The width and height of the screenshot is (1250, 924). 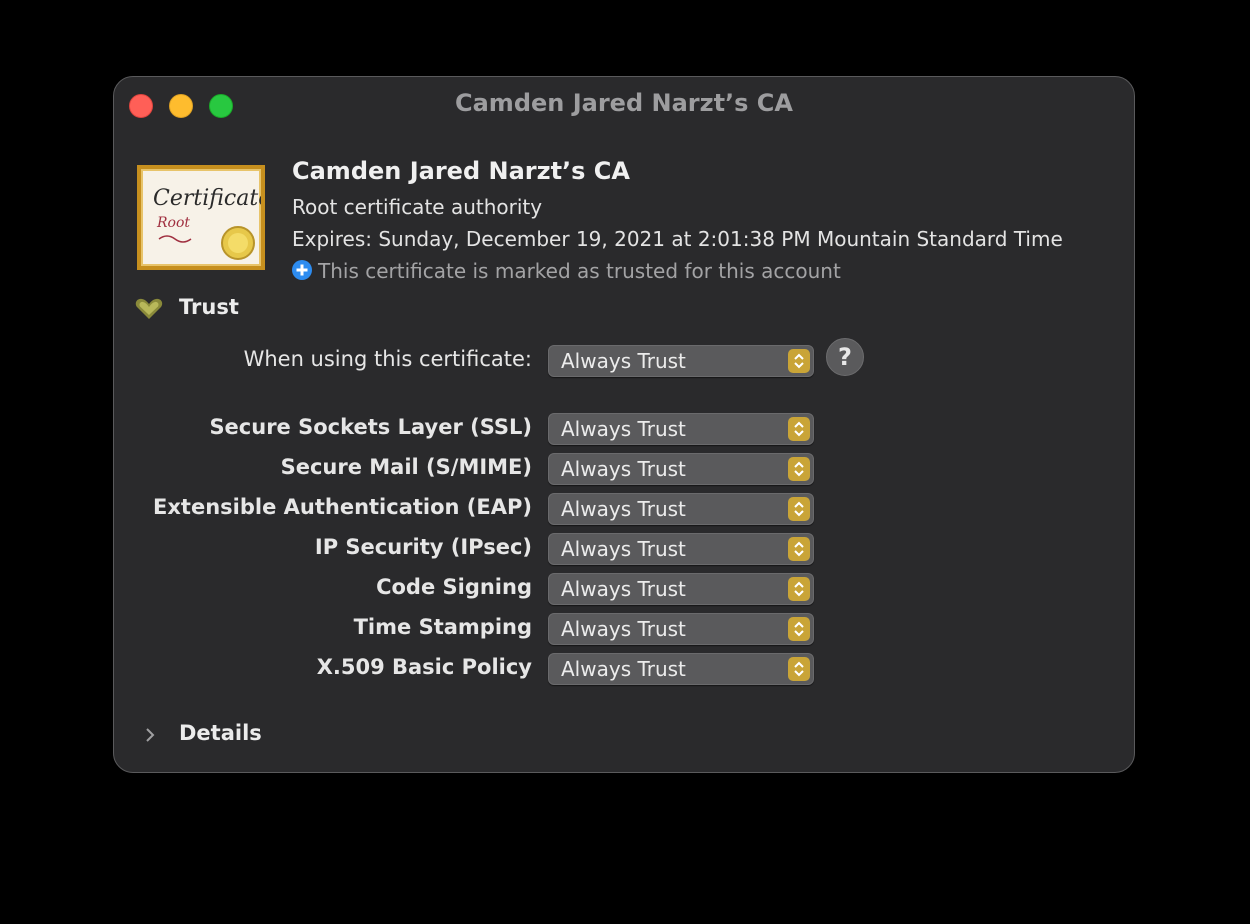 What do you see at coordinates (623, 509) in the screenshot?
I see `policy-value-eap: Always Trust` at bounding box center [623, 509].